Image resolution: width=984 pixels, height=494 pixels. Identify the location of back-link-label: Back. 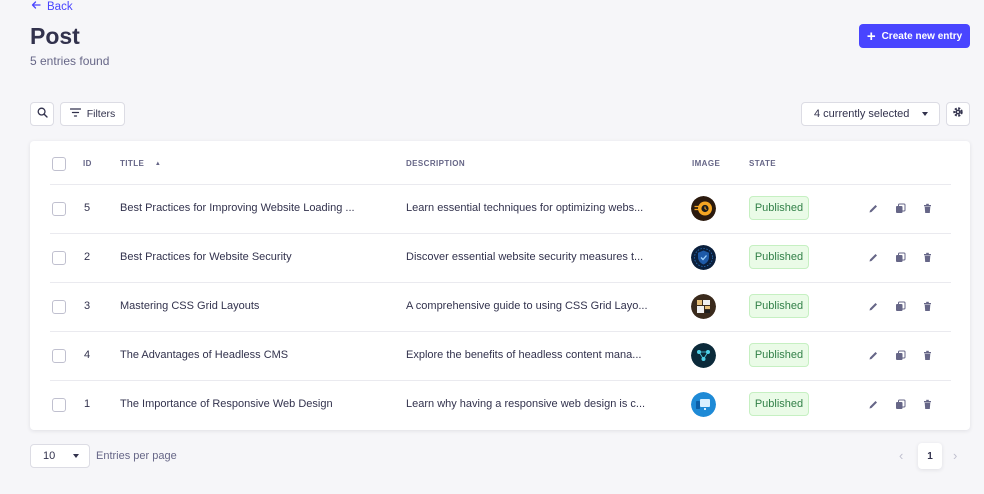
(60, 6).